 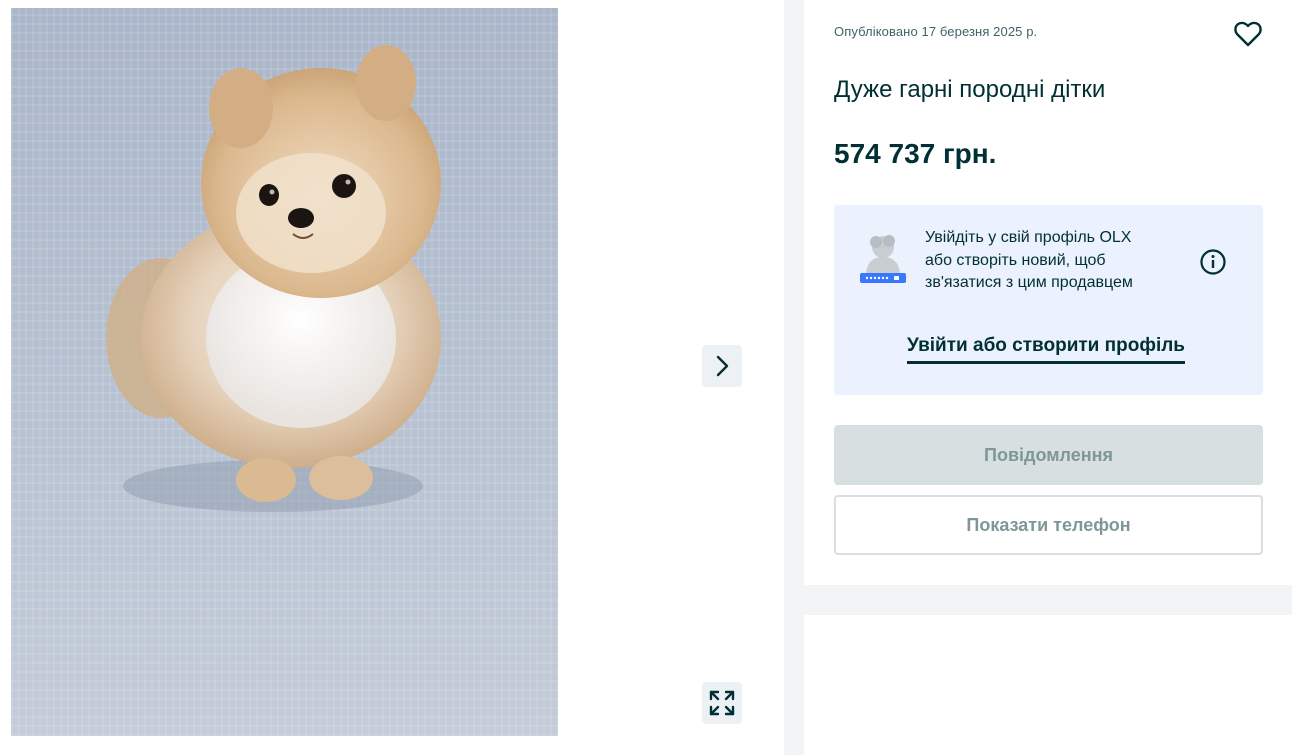 What do you see at coordinates (1048, 685) in the screenshot?
I see `seller-card-placeholder` at bounding box center [1048, 685].